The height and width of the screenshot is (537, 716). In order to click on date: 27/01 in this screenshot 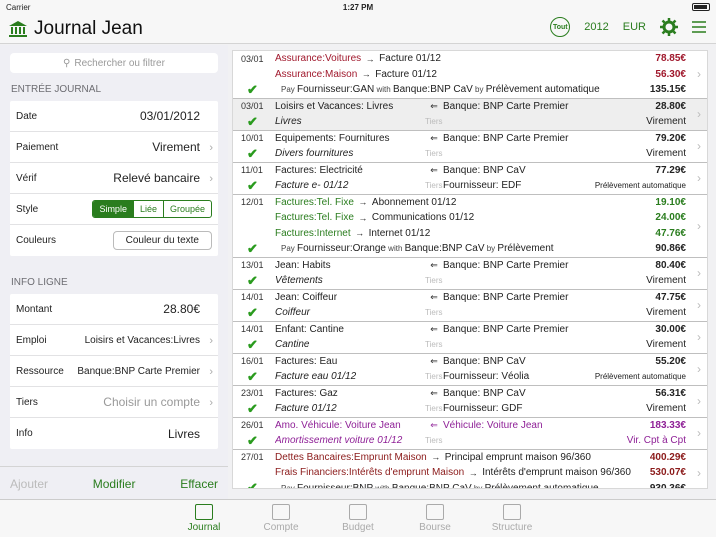, I will do `click(252, 457)`.